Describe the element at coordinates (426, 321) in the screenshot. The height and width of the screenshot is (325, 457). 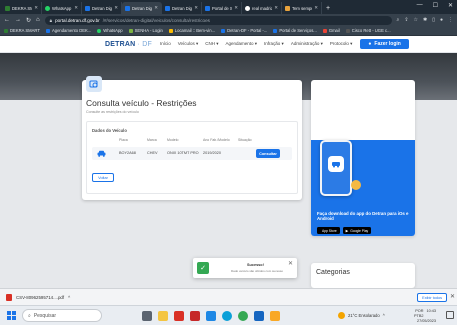
I see `clock-date: 27/05/2023` at that location.